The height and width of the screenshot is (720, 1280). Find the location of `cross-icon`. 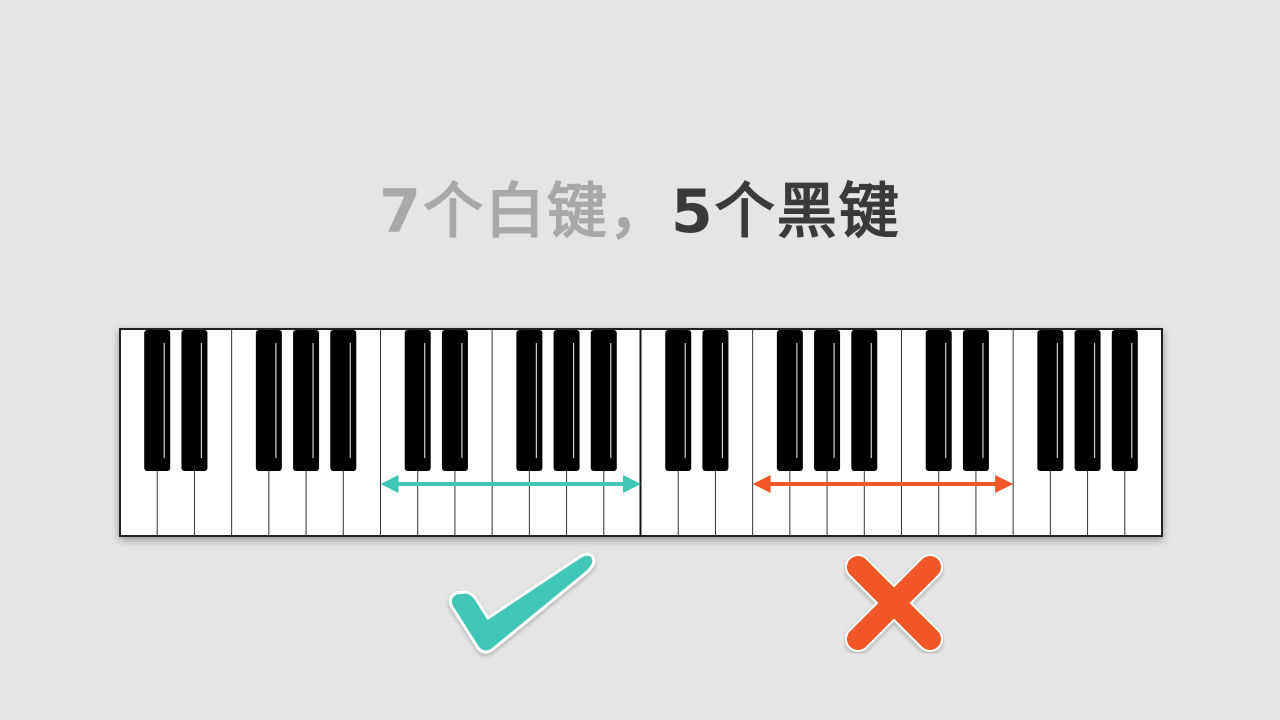

cross-icon is located at coordinates (894, 603).